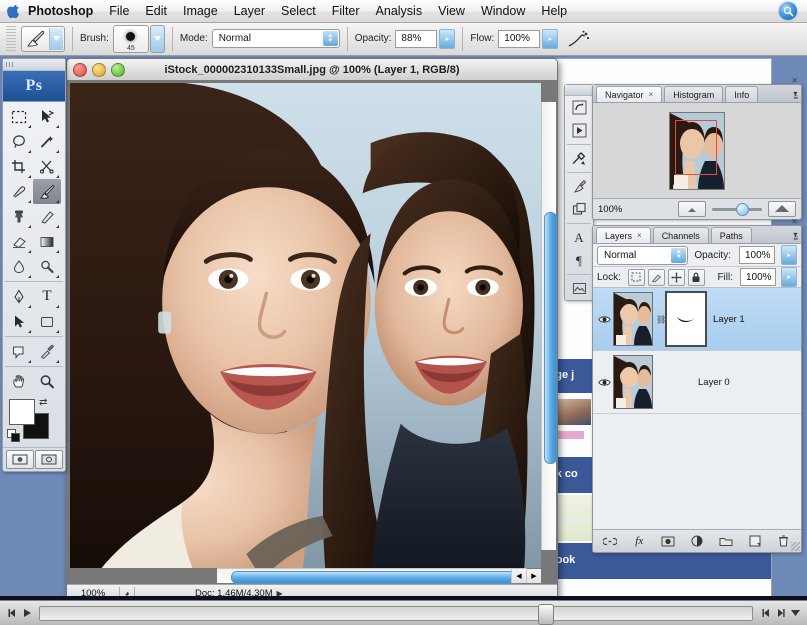 Image resolution: width=807 pixels, height=625 pixels. I want to click on menu-window: Window, so click(503, 11).